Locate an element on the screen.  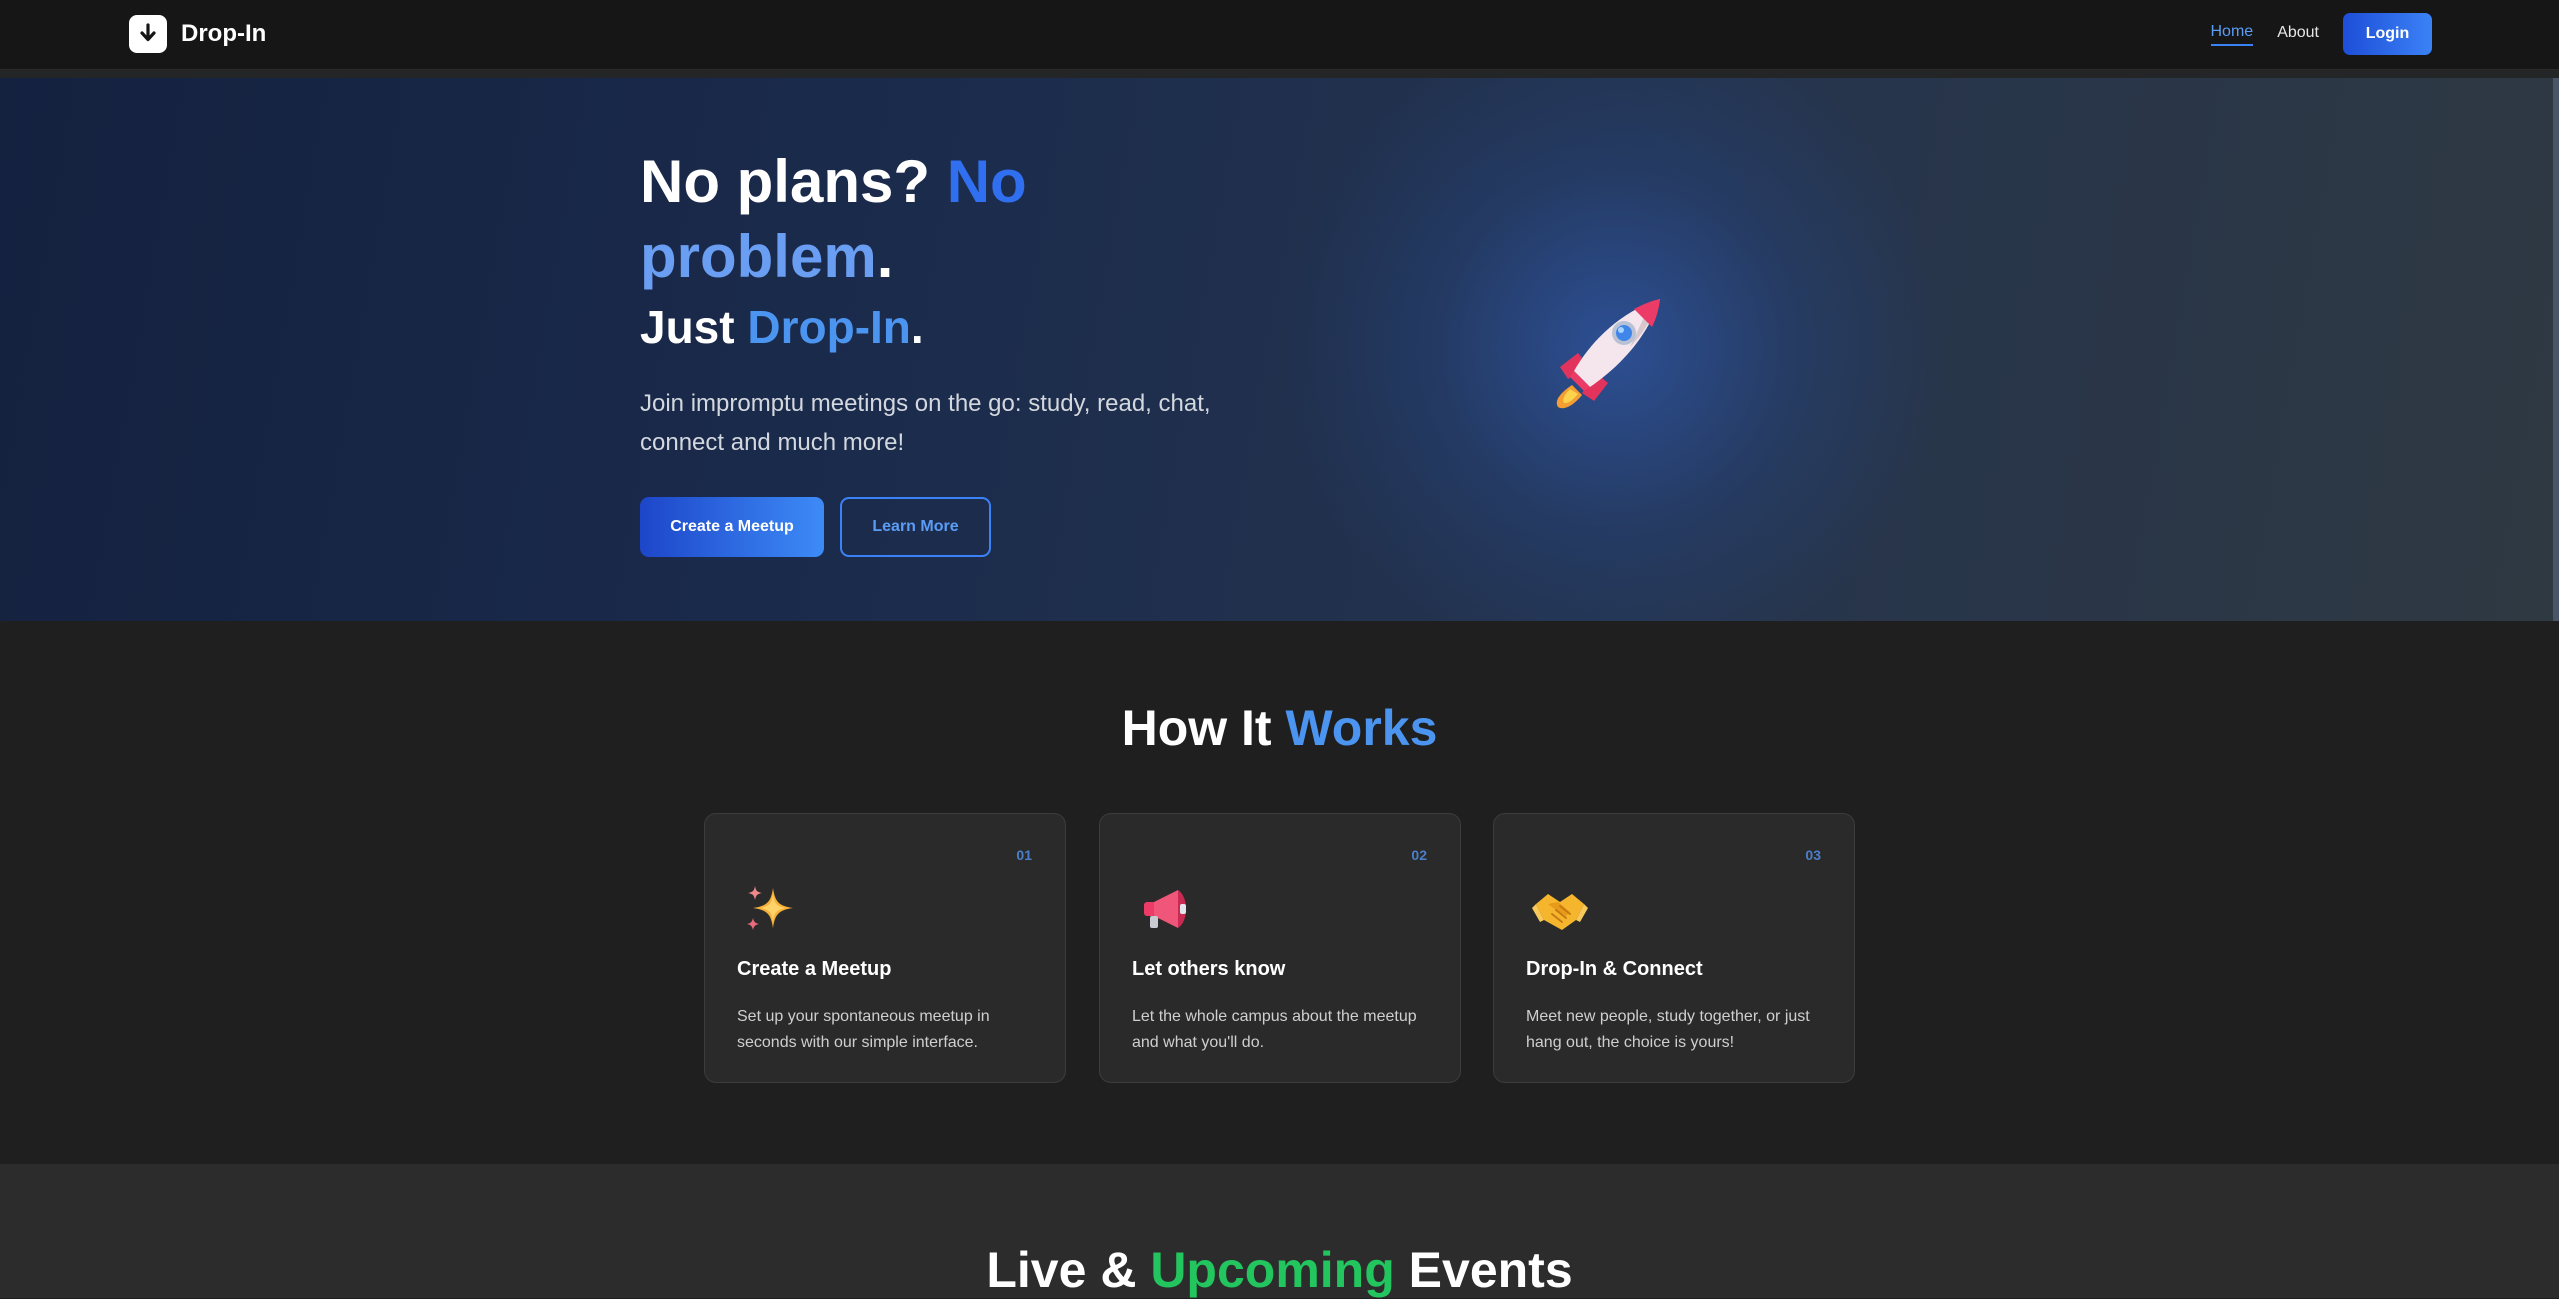
events-title-part3: Events is located at coordinates (1483, 1270).